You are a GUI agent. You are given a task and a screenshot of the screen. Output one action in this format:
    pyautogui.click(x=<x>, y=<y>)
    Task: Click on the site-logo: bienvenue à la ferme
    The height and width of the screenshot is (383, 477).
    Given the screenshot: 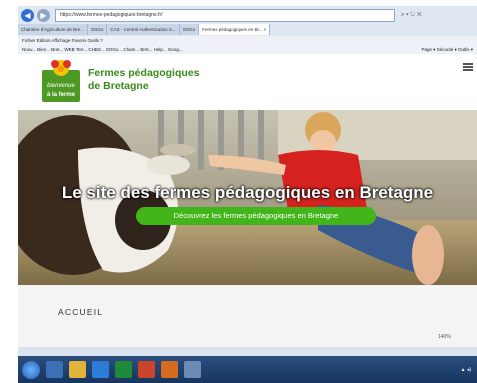 What is the action you would take?
    pyautogui.click(x=61, y=80)
    